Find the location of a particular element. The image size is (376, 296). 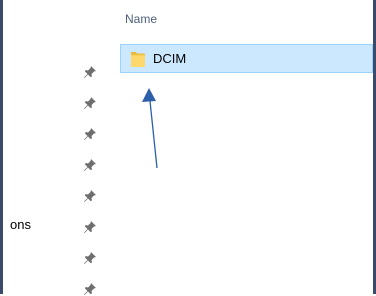

nav-item-label: ons is located at coordinates (20, 224).